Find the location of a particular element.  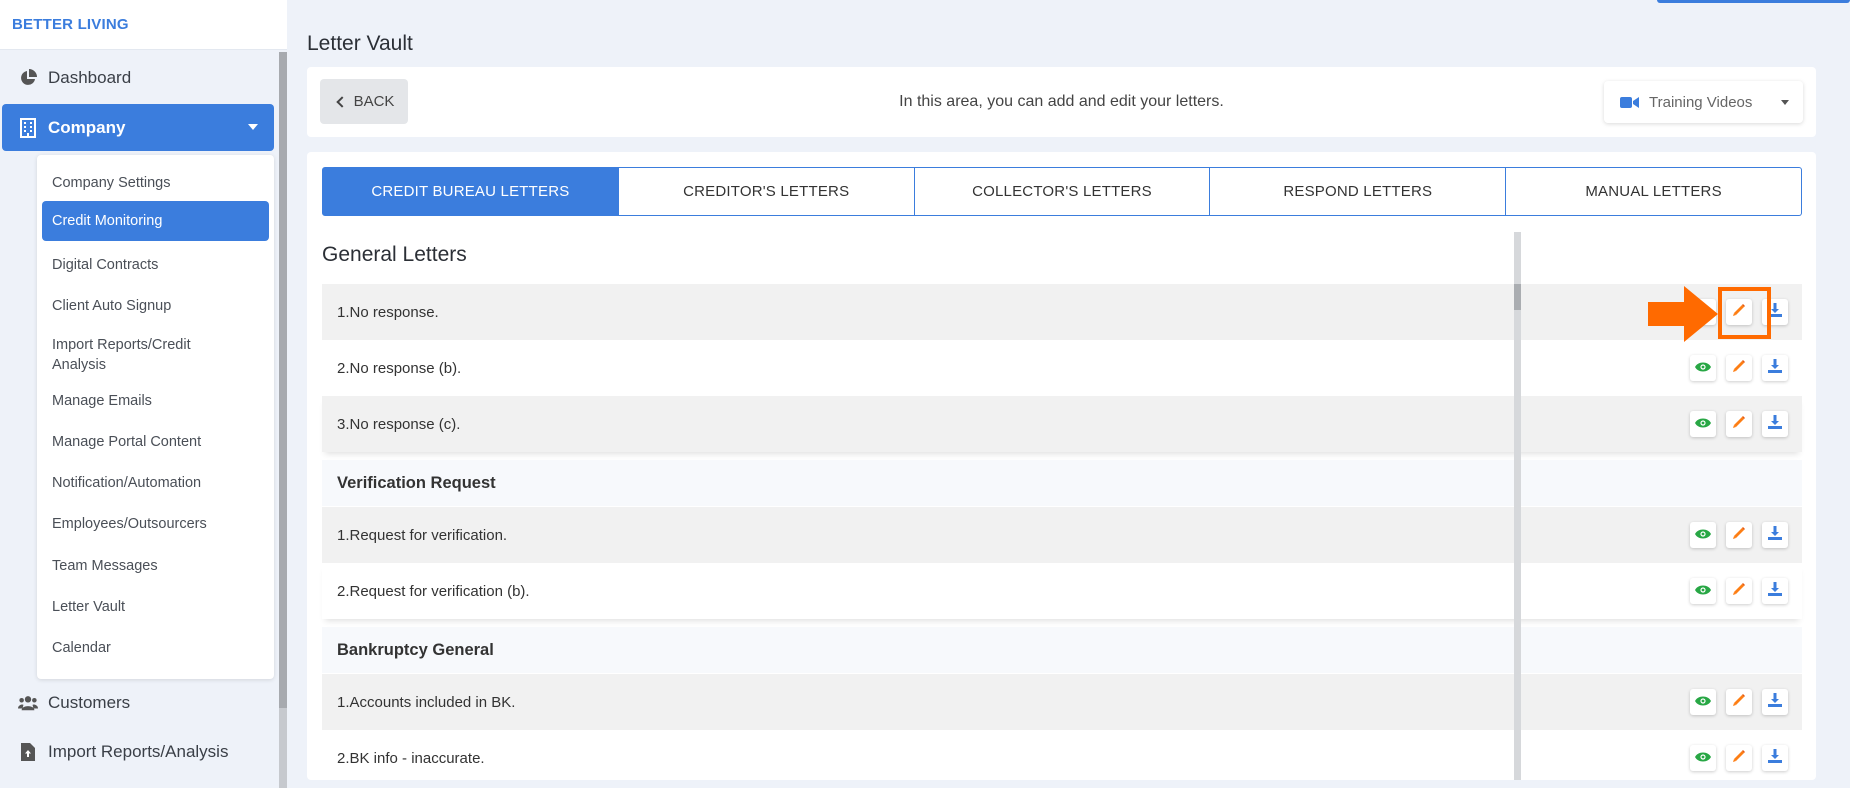

annotation-highlight-box is located at coordinates (1744, 313).